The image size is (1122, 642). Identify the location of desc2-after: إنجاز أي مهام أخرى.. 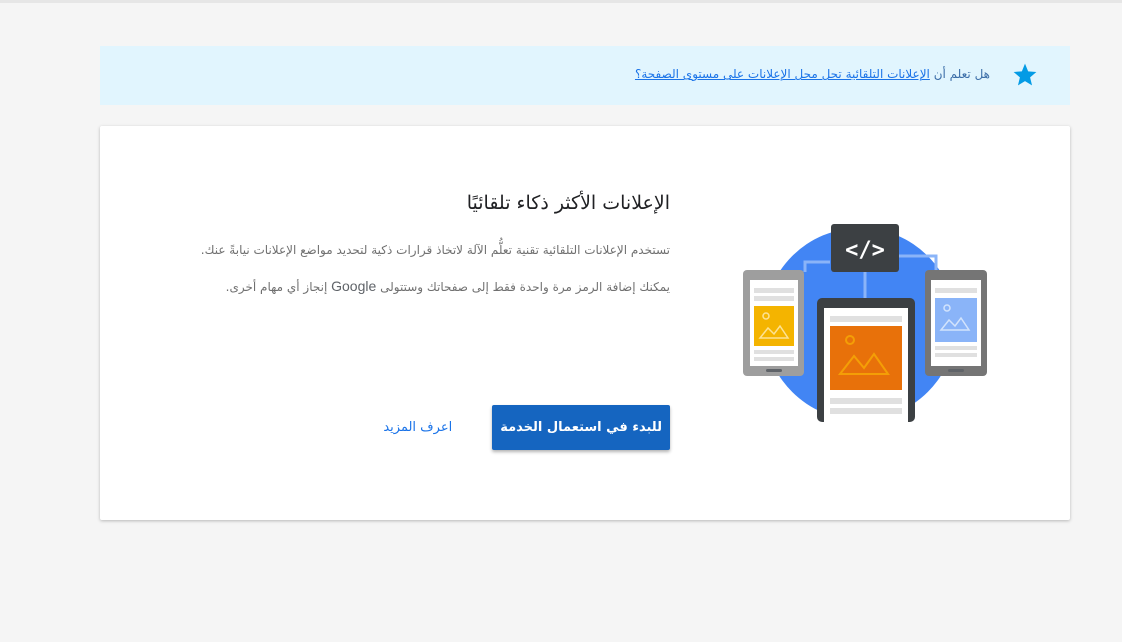
(276, 287).